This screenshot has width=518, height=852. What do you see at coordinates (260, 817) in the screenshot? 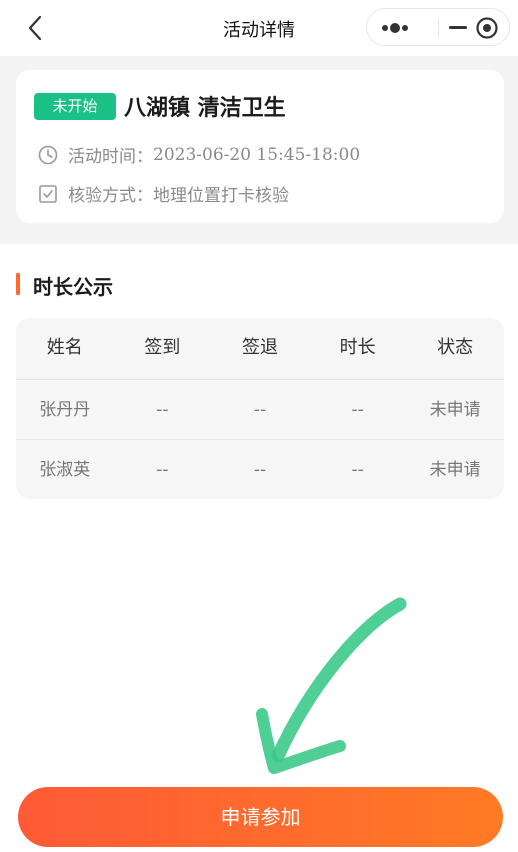
I see `apply-join-button: 申请参加` at bounding box center [260, 817].